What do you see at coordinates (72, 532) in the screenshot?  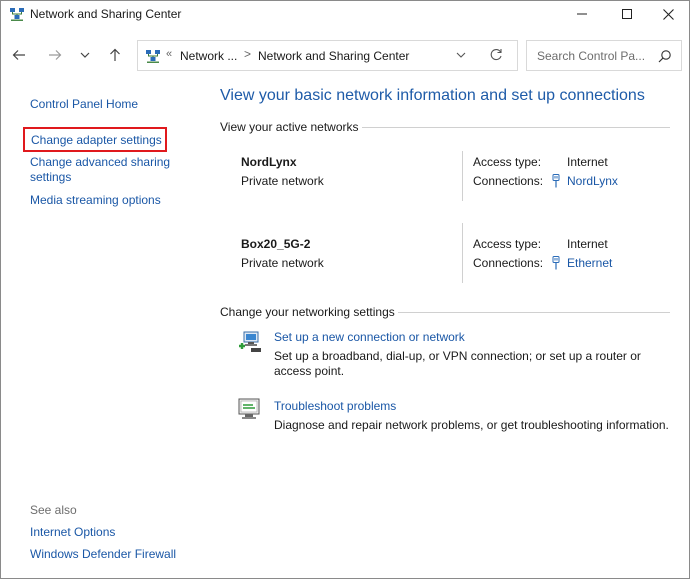 I see `internet-options-link: Internet Options` at bounding box center [72, 532].